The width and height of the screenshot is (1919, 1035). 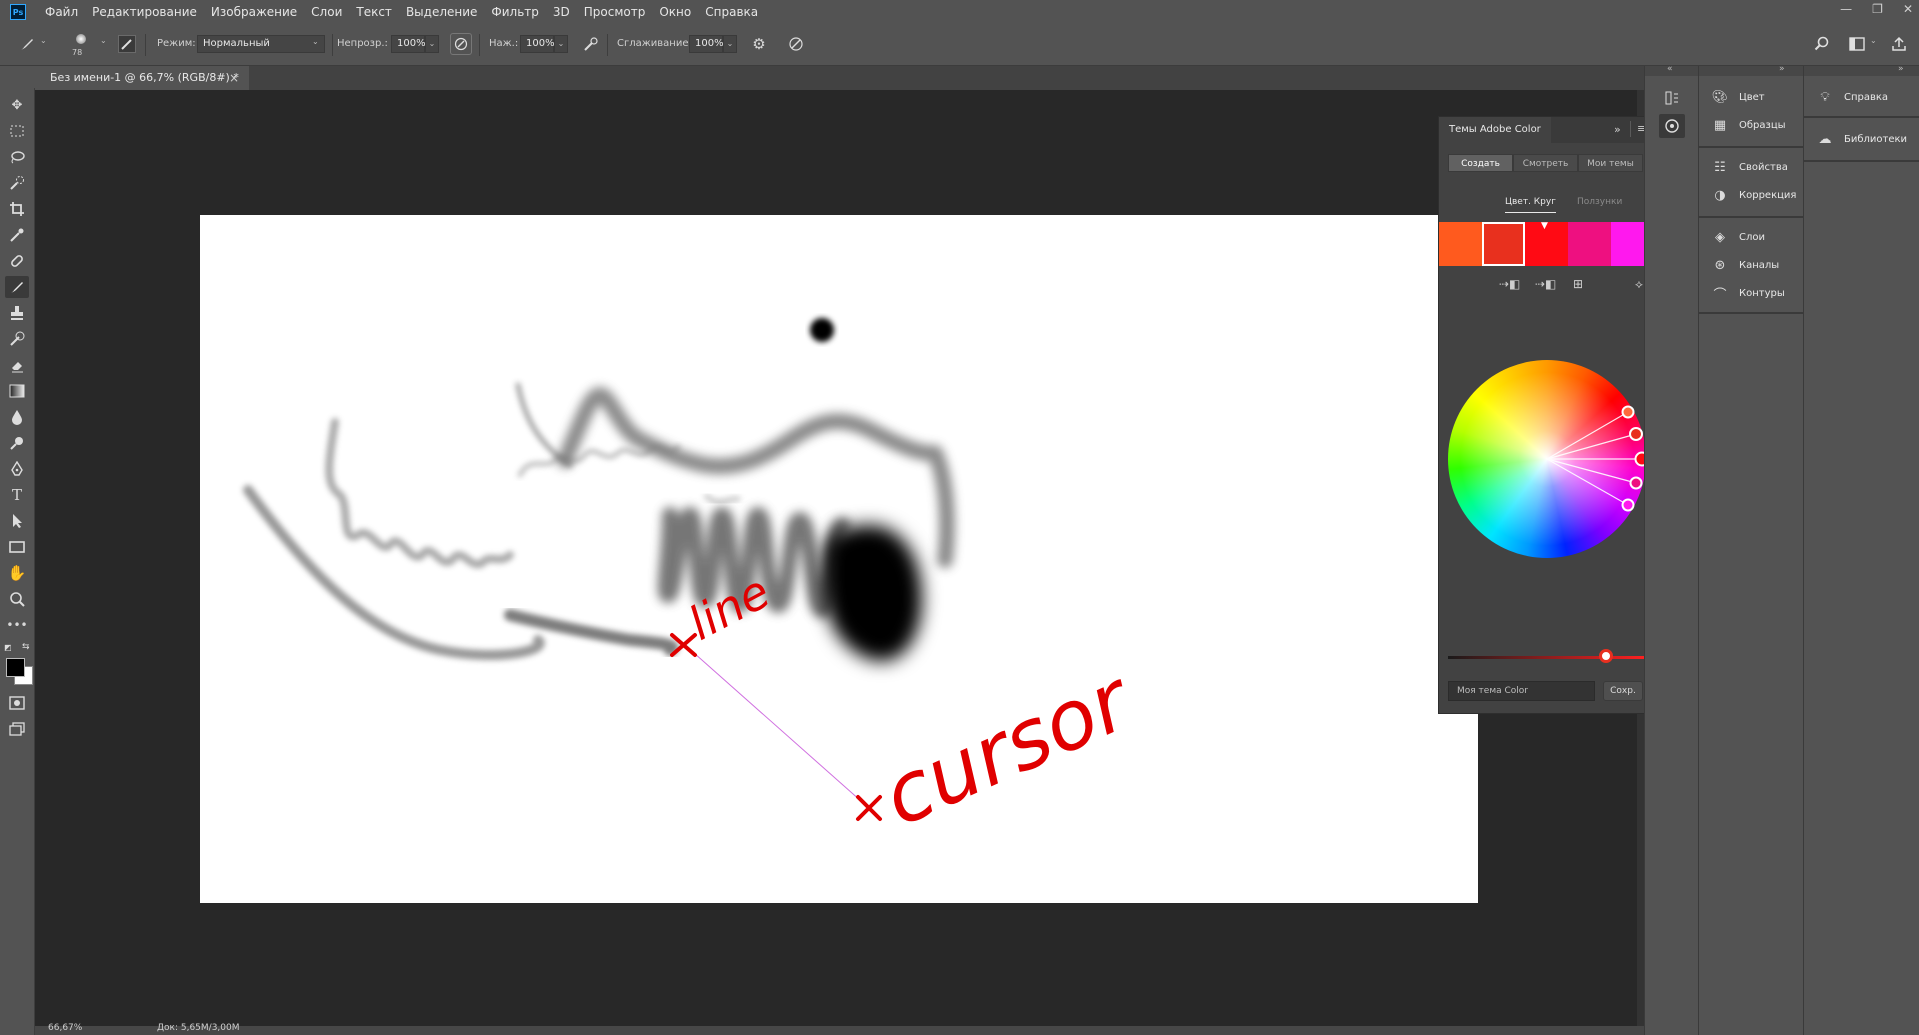 What do you see at coordinates (537, 44) in the screenshot?
I see `pressure-input: 100%` at bounding box center [537, 44].